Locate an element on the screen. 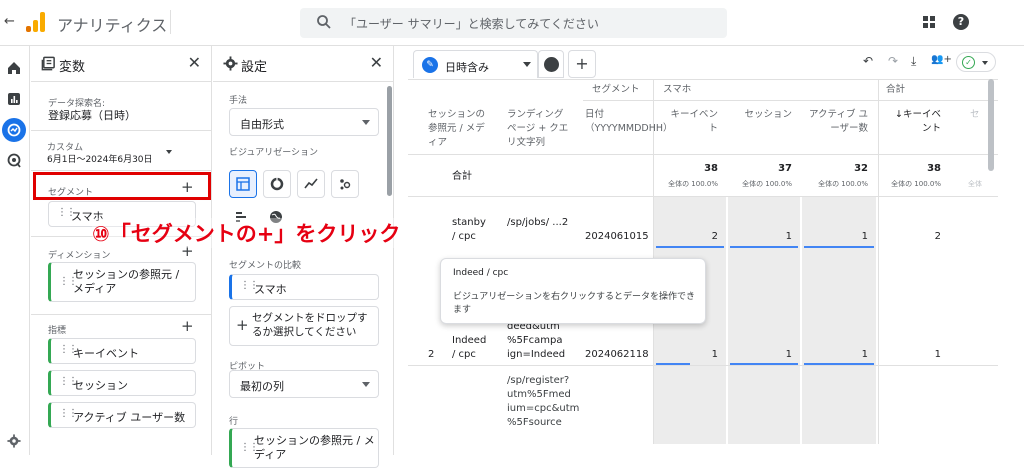 This screenshot has width=1024, height=468. active-users-column-header: アクティブ ユーザー数 is located at coordinates (837, 122).